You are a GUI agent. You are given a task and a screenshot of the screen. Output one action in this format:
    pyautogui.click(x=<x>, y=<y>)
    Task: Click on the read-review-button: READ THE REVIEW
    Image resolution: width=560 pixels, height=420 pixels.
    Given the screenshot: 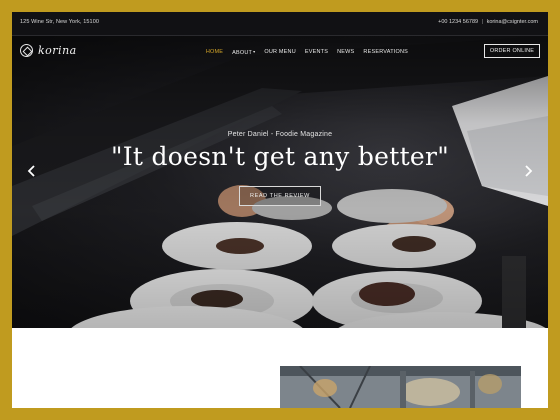 What is the action you would take?
    pyautogui.click(x=280, y=196)
    